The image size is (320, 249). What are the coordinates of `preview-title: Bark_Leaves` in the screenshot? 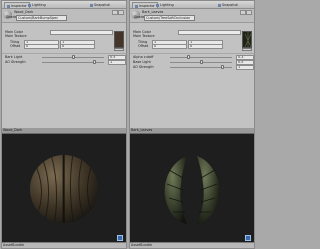 It's located at (192, 131).